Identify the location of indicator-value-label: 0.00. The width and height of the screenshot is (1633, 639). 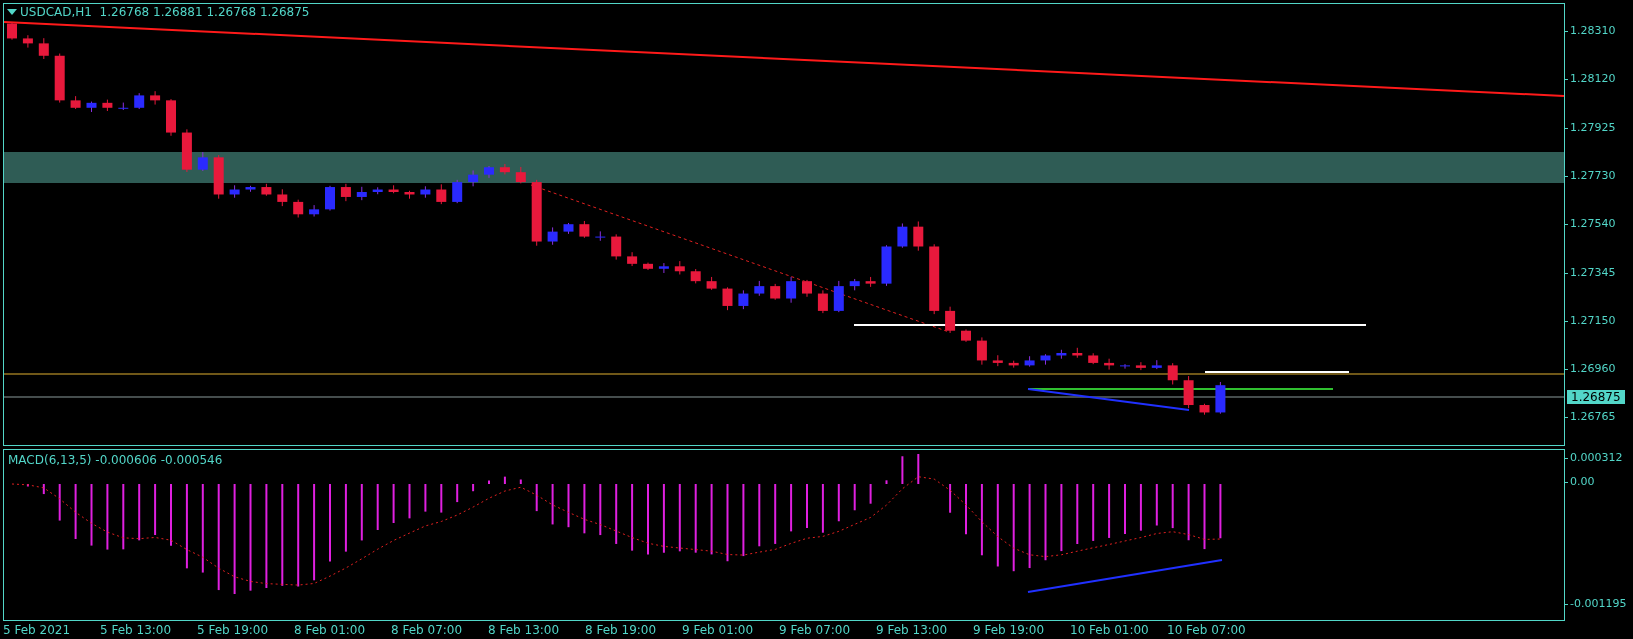
(1580, 482).